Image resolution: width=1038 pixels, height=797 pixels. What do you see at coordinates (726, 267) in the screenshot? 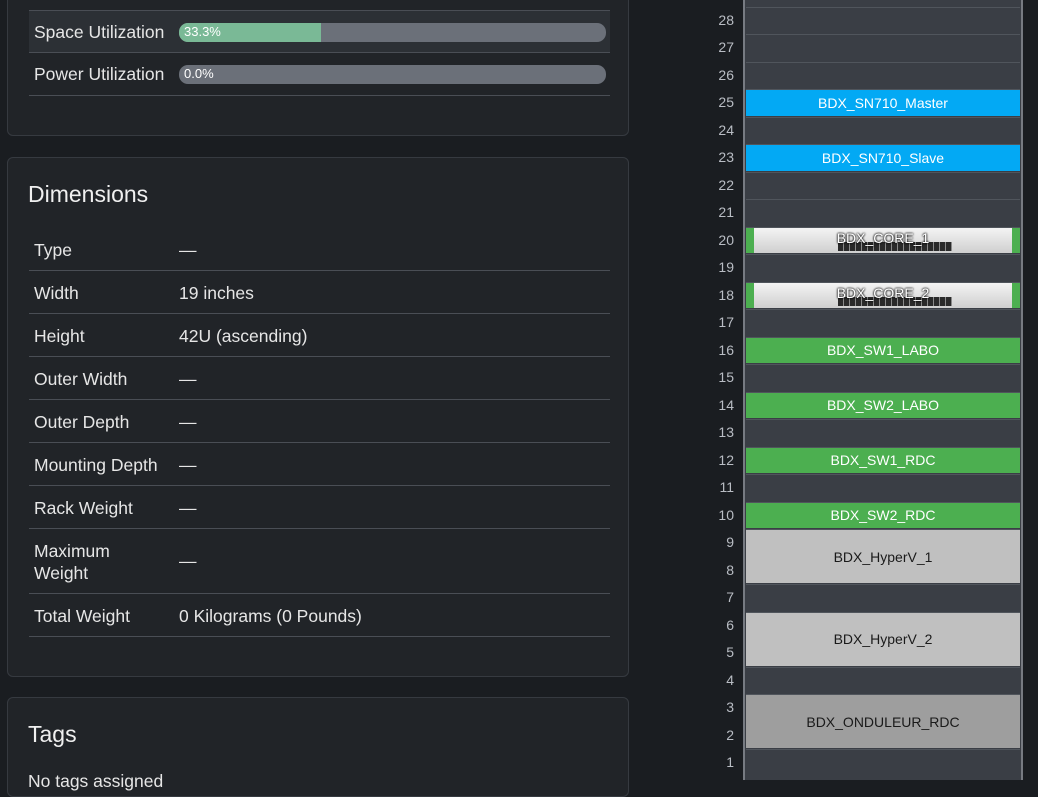
I see `rack-unit-number: 19` at bounding box center [726, 267].